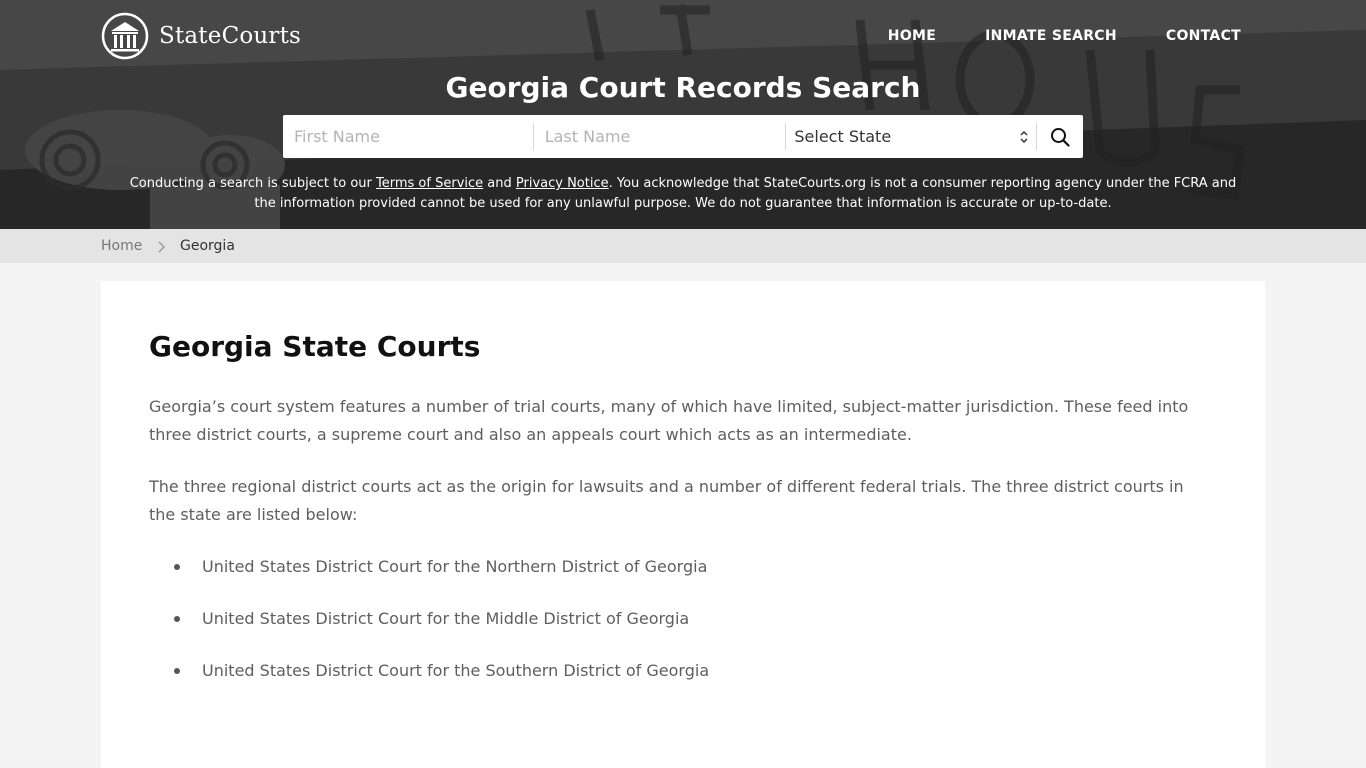 This screenshot has width=1366, height=768. What do you see at coordinates (1024, 136) in the screenshot?
I see `select-arrows-icon` at bounding box center [1024, 136].